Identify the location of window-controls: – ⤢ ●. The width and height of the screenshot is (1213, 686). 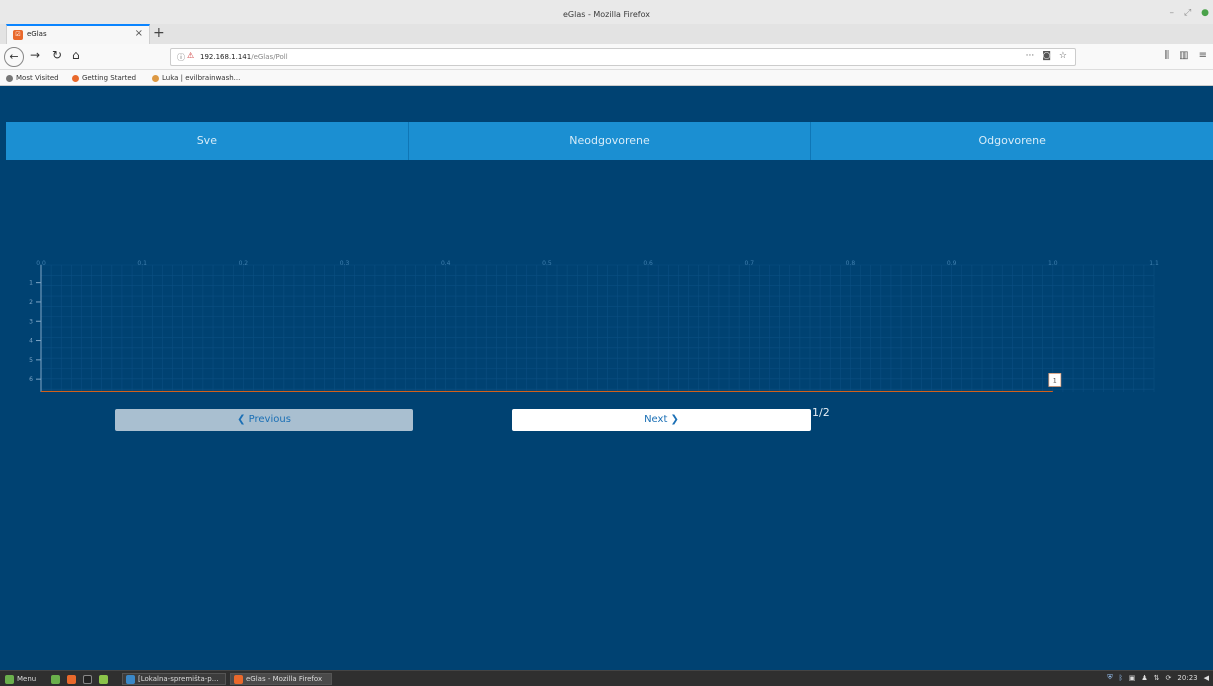
(1189, 13).